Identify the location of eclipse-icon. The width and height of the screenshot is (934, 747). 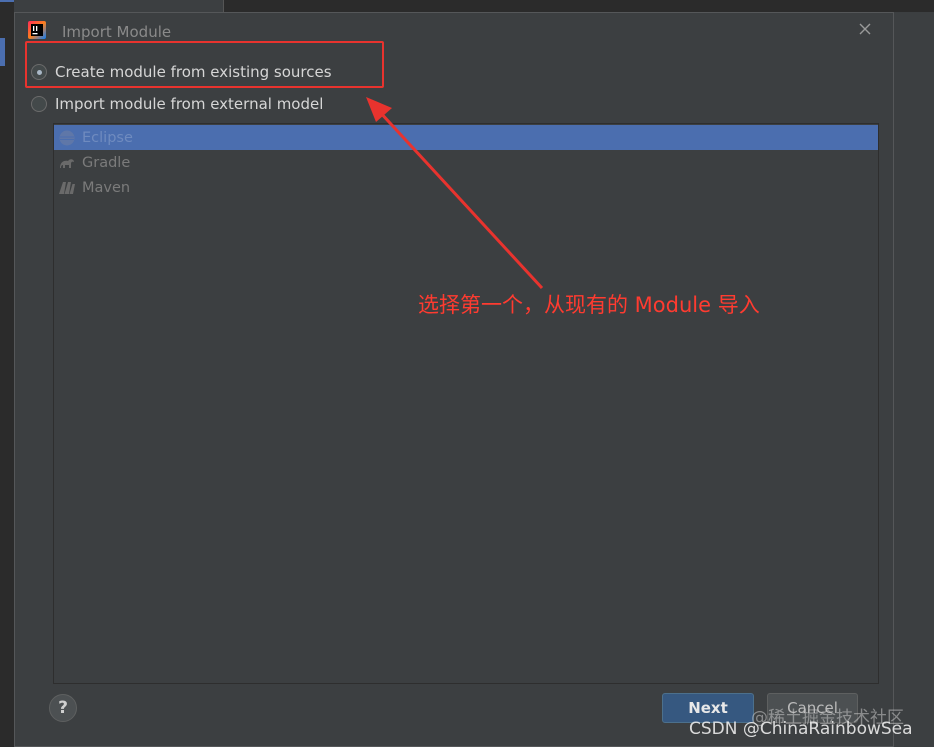
(67, 137).